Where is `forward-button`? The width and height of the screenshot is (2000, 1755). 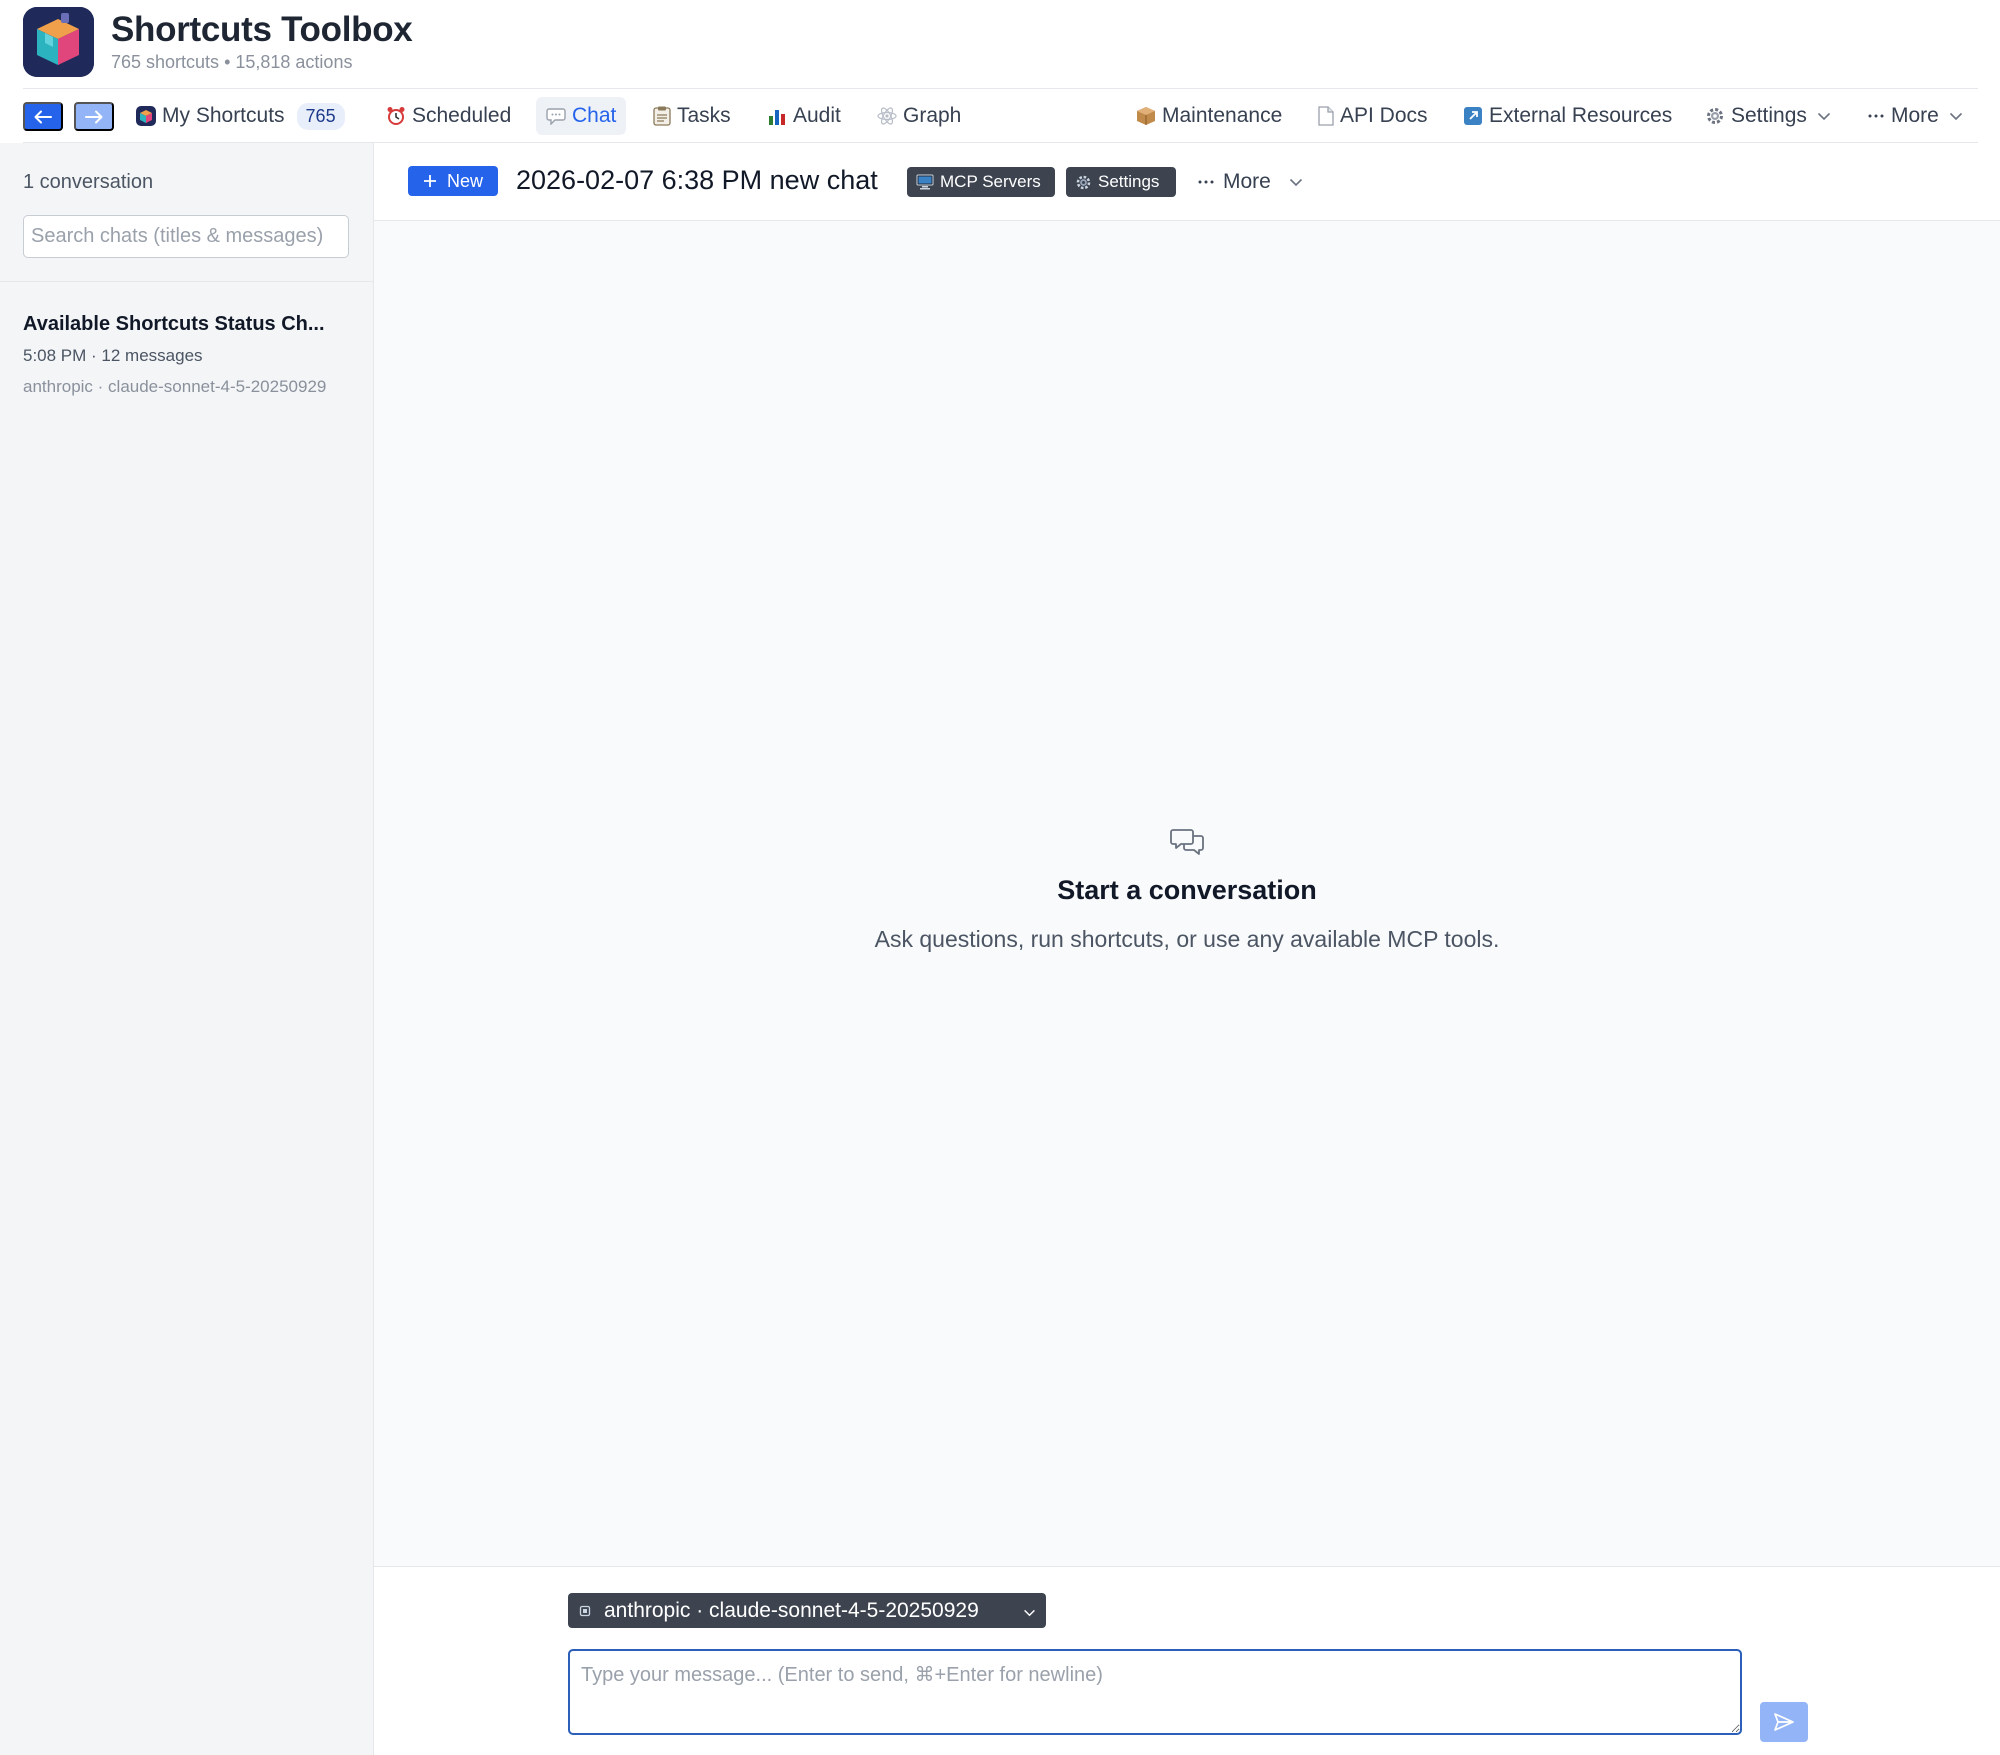 forward-button is located at coordinates (94, 116).